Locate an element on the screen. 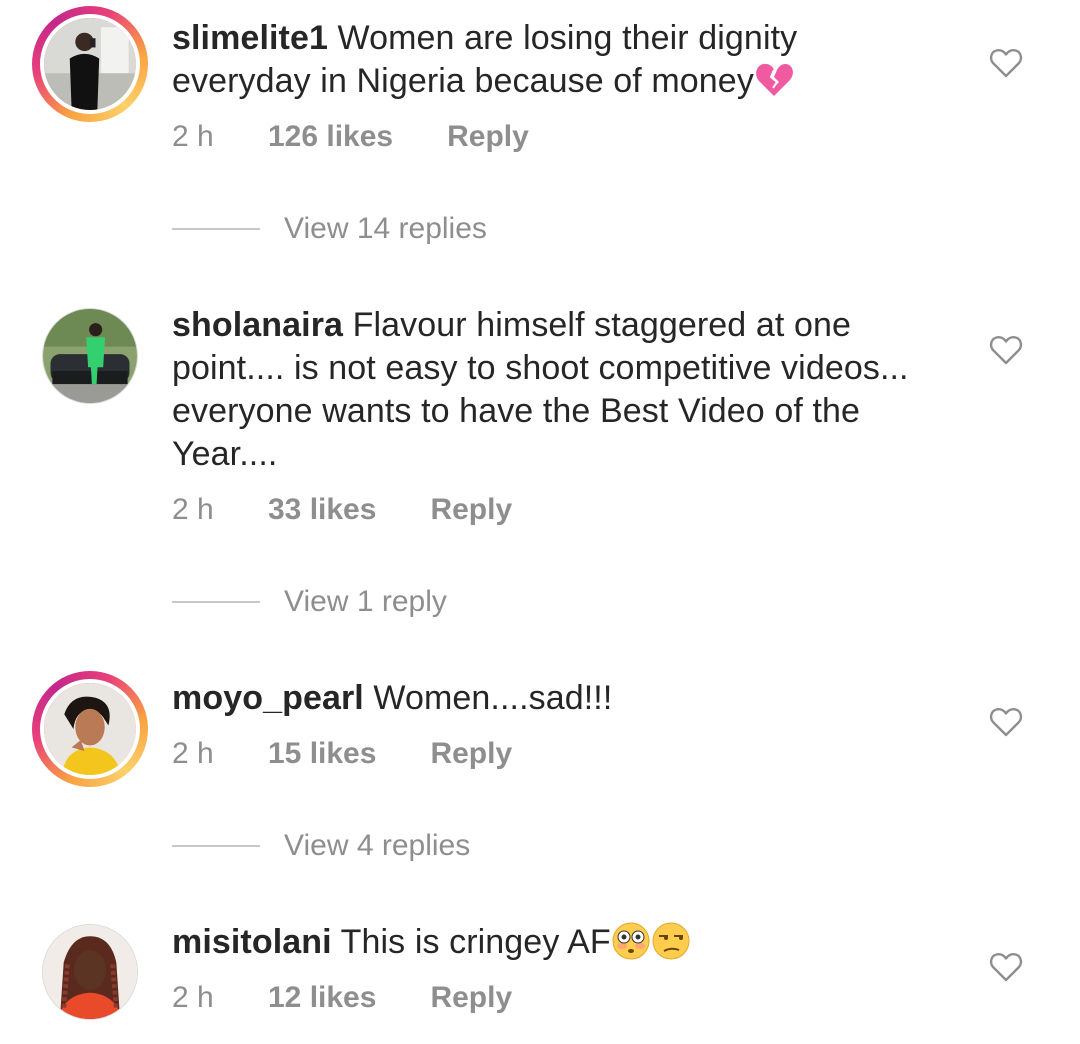 Image resolution: width=1080 pixels, height=1044 pixels. comment-meta: 2 h 126 likes Reply is located at coordinates (350, 137).